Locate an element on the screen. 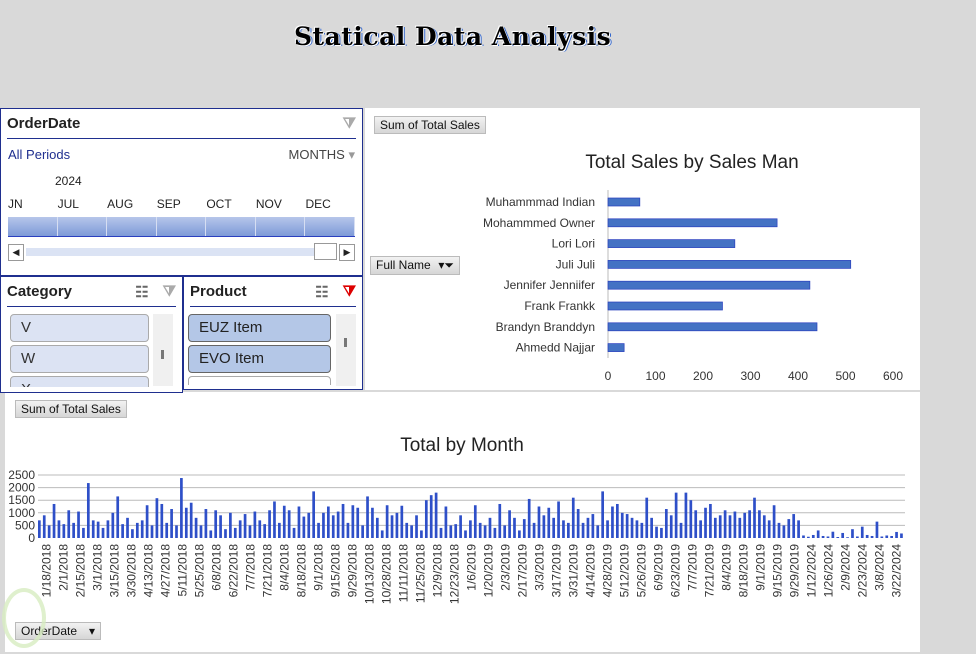  year-label: 2024 is located at coordinates (68, 181).